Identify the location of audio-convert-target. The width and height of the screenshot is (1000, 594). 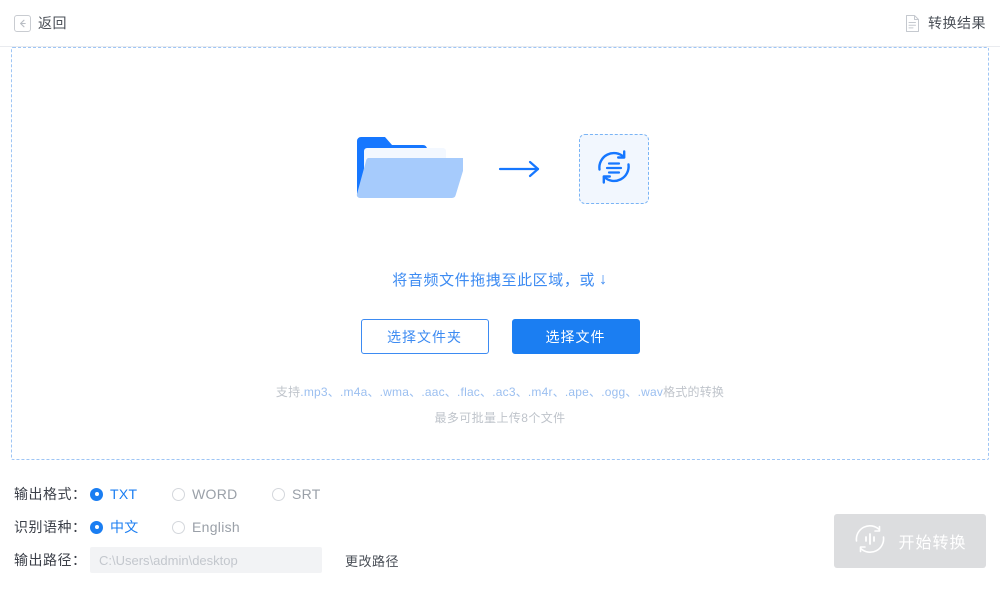
(614, 169).